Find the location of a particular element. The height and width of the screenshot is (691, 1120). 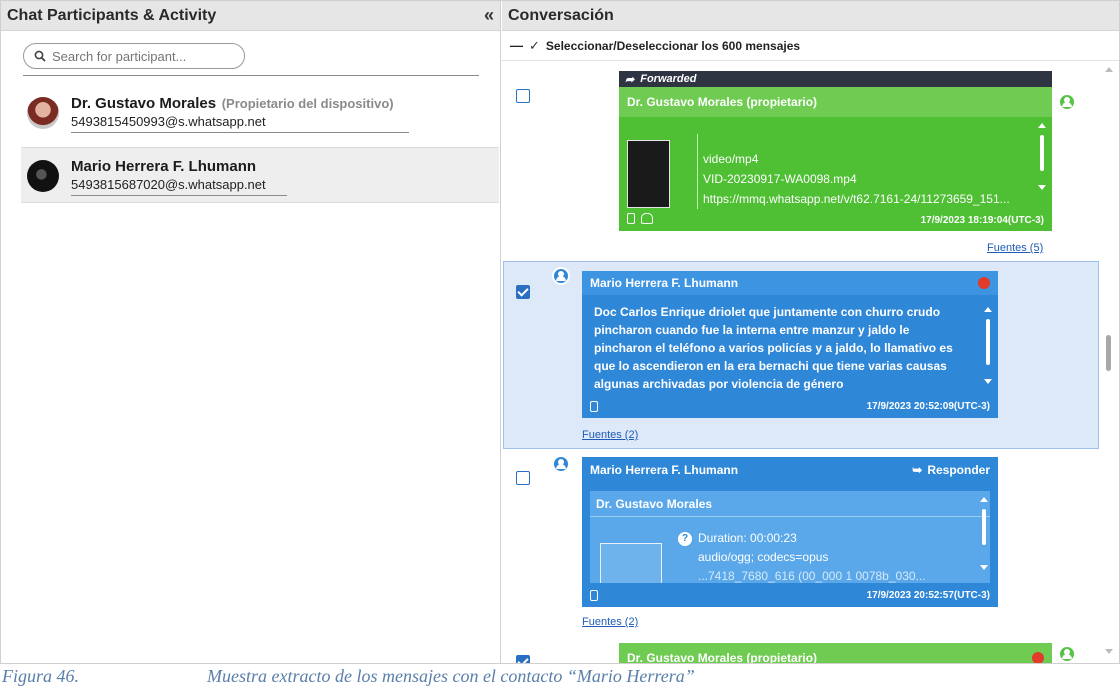

participant-role: (Propietario del dispositivo) is located at coordinates (307, 103).